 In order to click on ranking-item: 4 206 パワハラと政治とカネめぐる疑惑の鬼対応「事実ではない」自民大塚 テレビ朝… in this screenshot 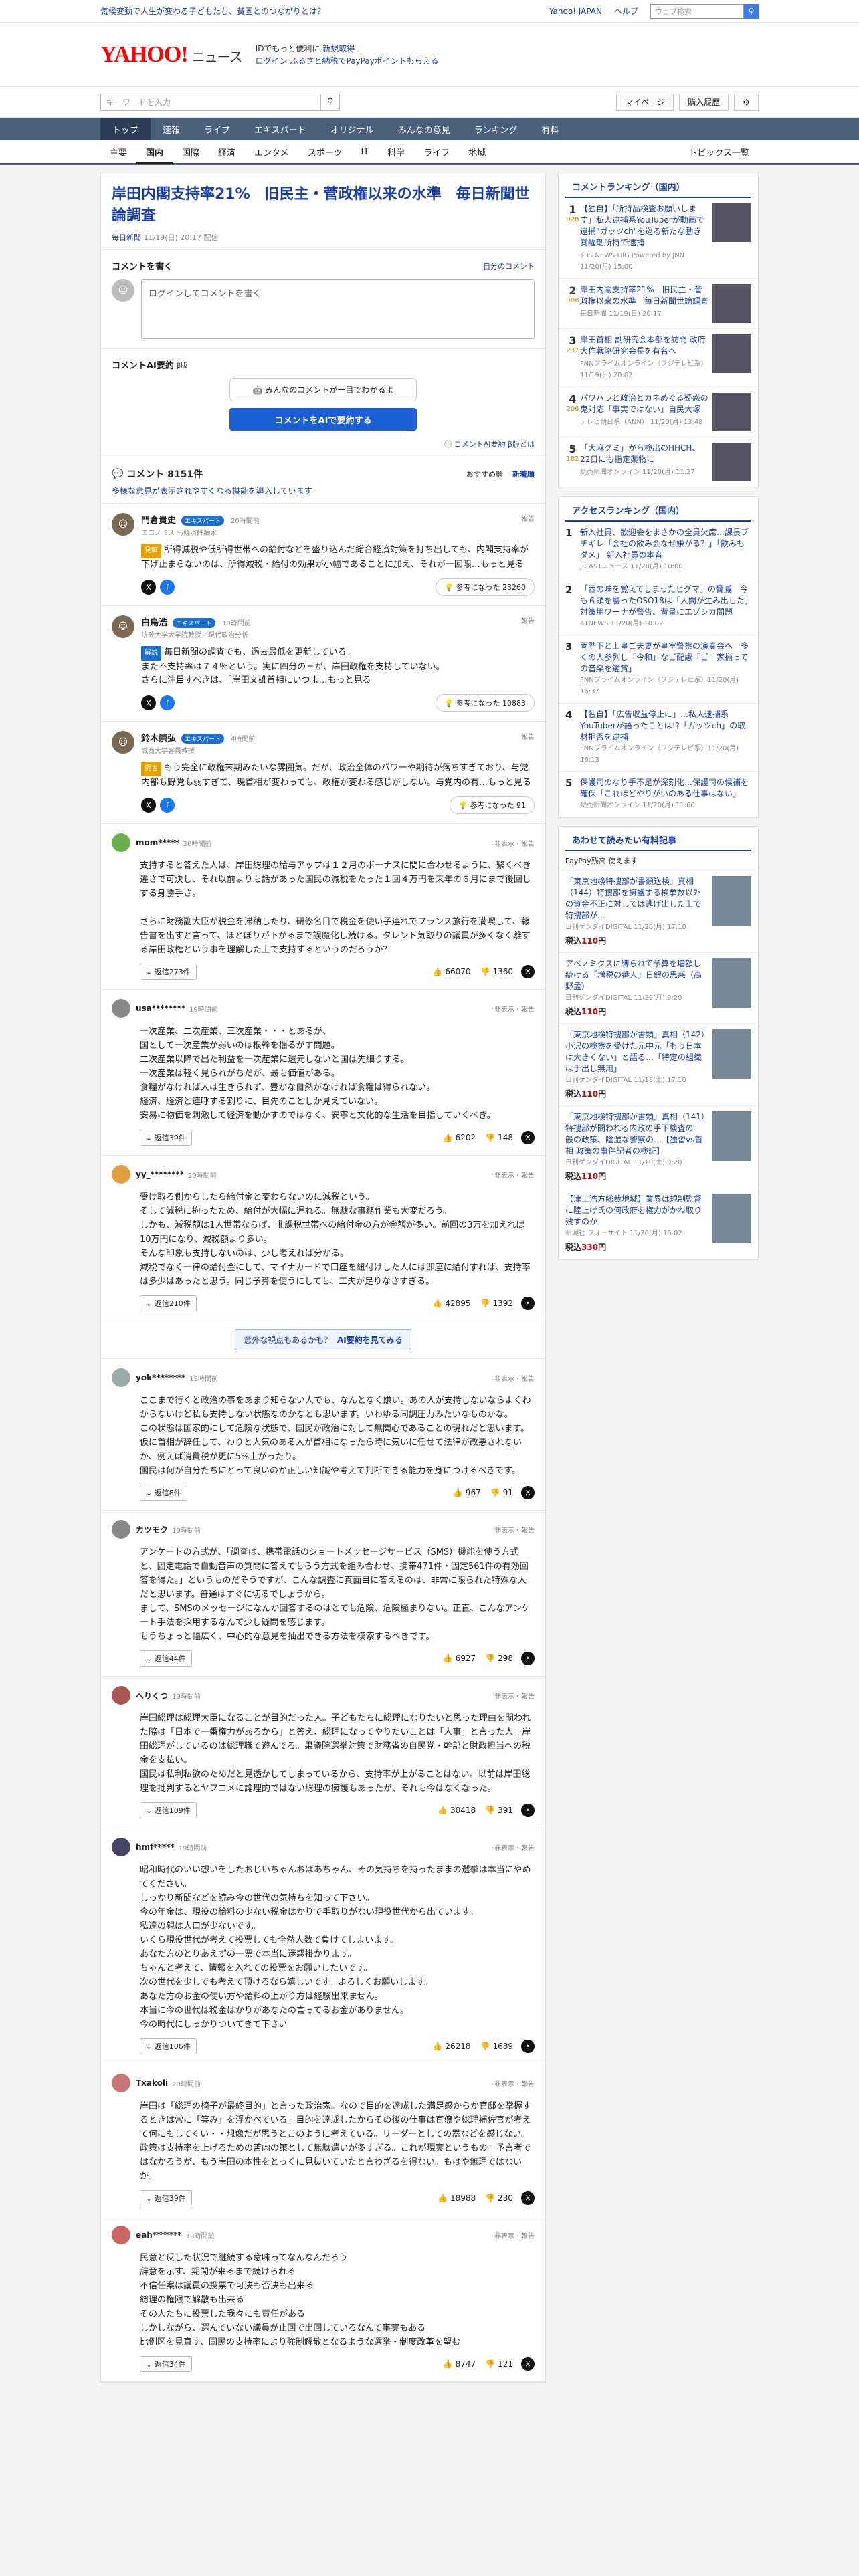, I will do `click(658, 412)`.